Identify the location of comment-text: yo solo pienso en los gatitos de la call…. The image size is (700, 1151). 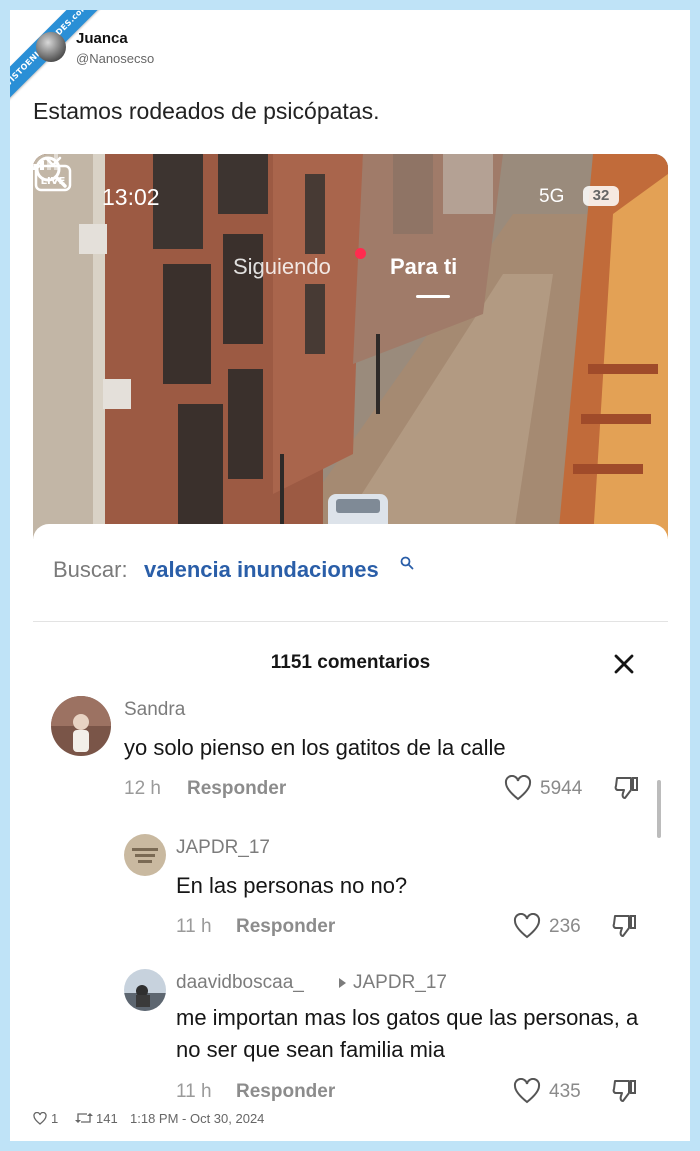
(315, 747).